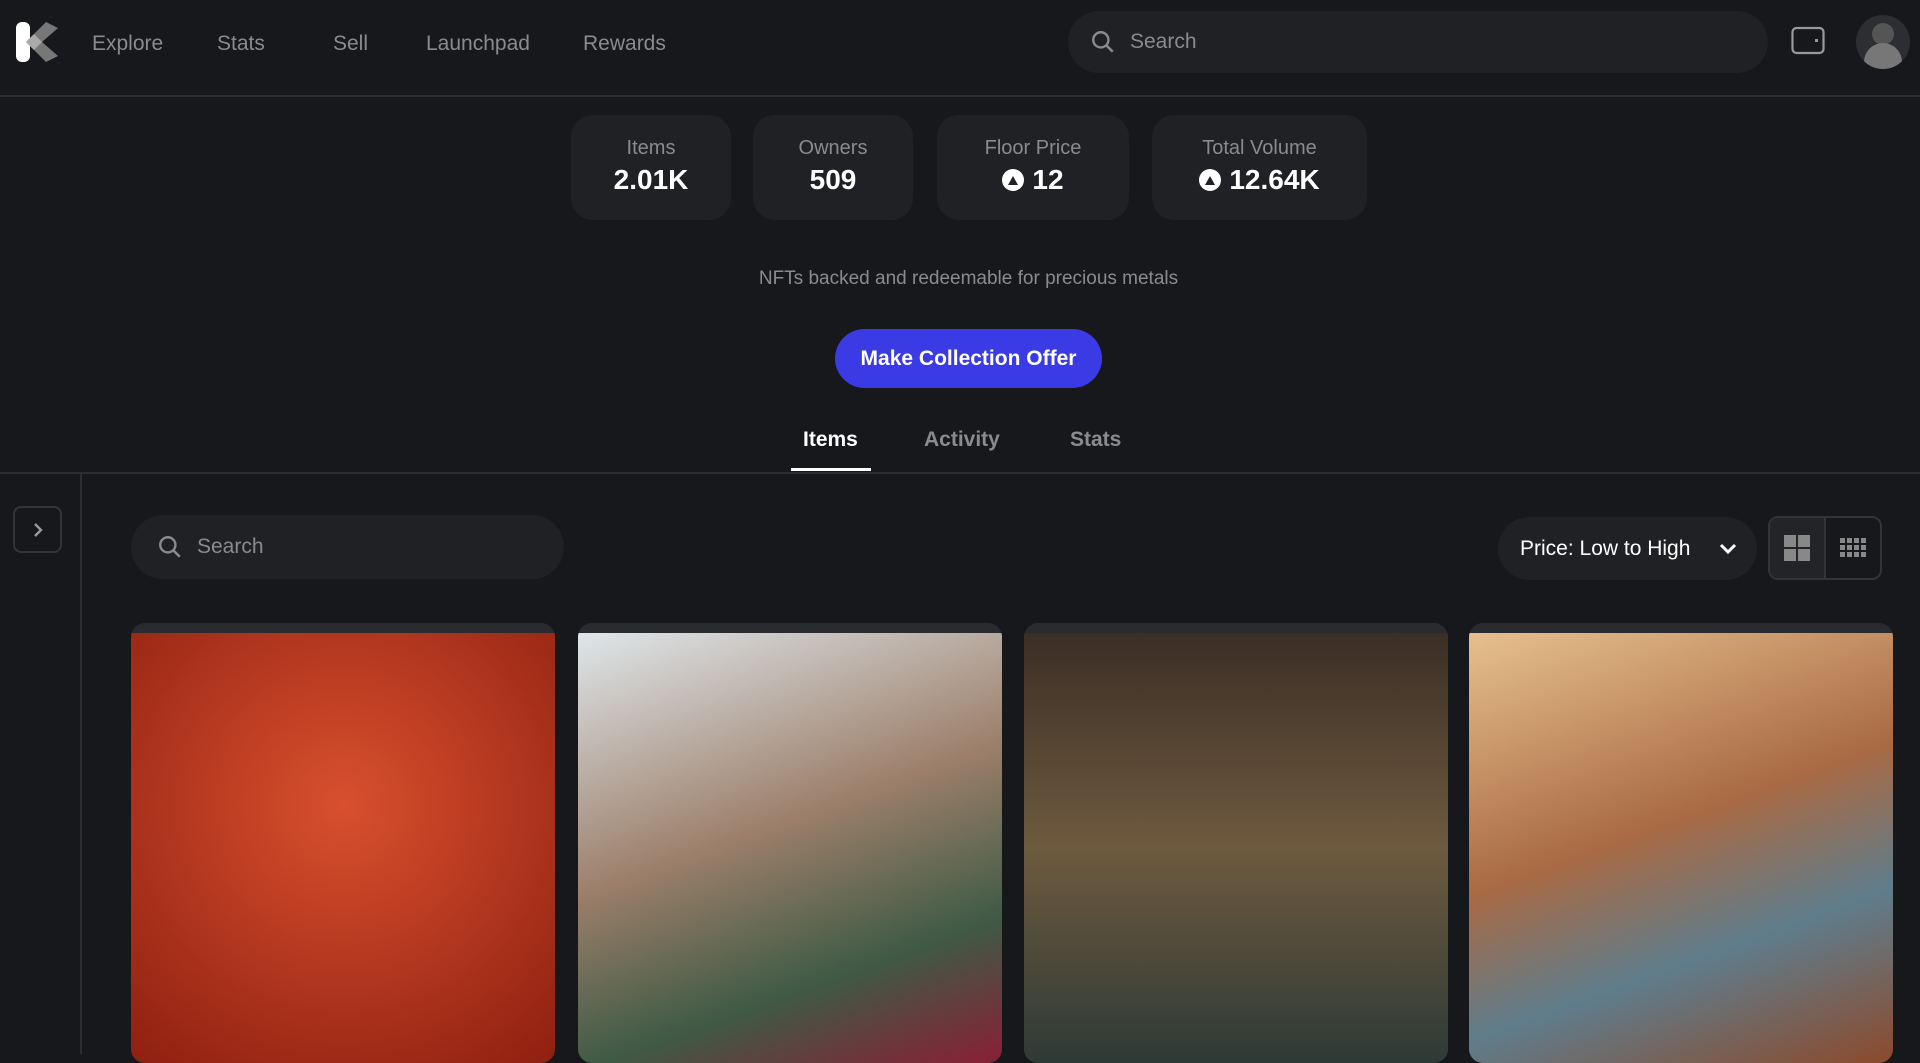  What do you see at coordinates (960, 473) in the screenshot?
I see `divider` at bounding box center [960, 473].